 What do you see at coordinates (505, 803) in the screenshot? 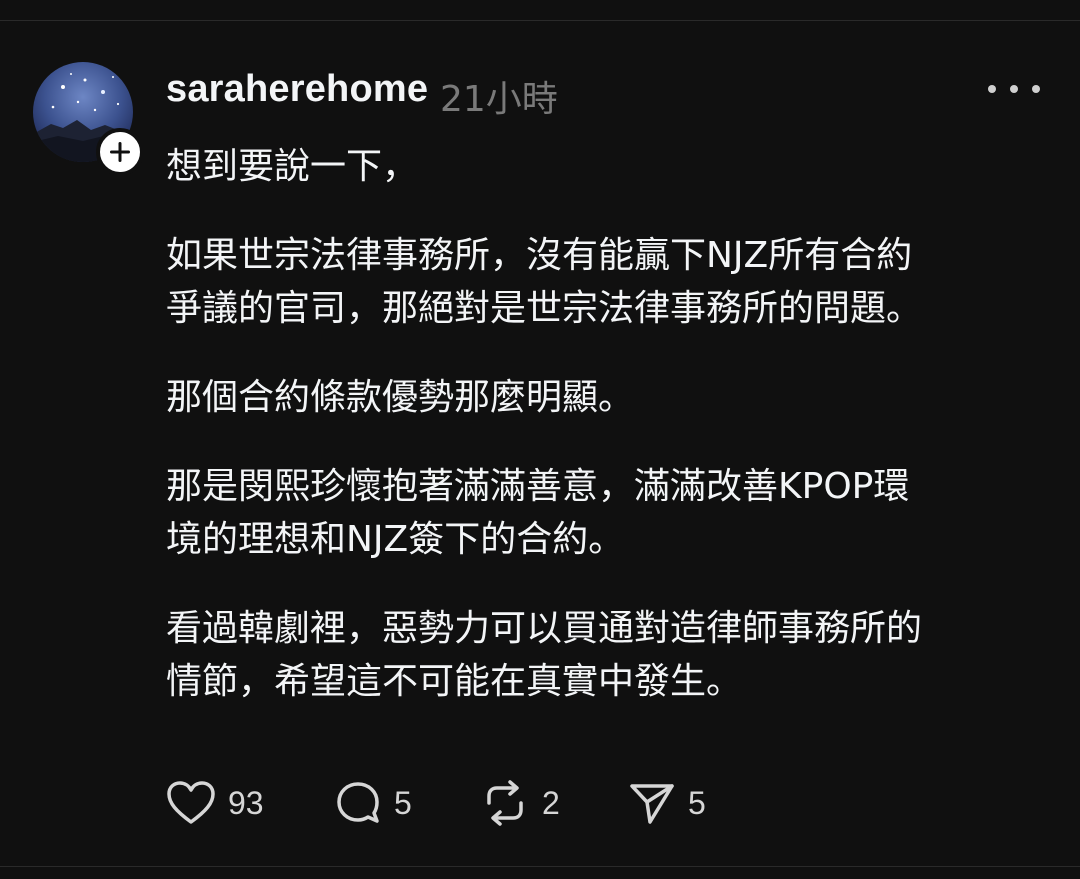
I see `repost-icon` at bounding box center [505, 803].